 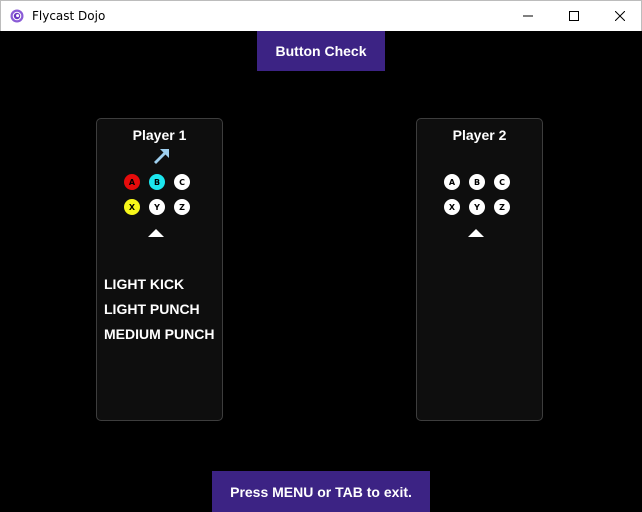 I want to click on p1-button-c: C, so click(x=182, y=182).